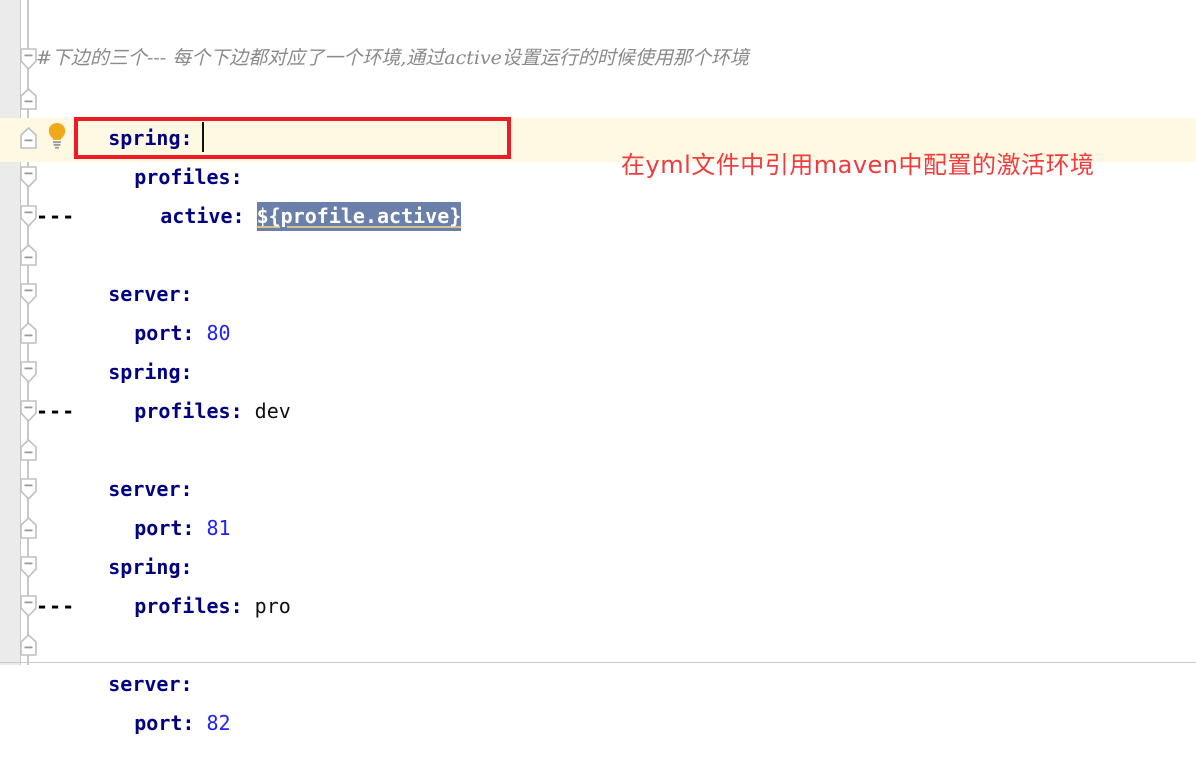 The width and height of the screenshot is (1196, 782). What do you see at coordinates (57, 136) in the screenshot?
I see `lightbulb-icon` at bounding box center [57, 136].